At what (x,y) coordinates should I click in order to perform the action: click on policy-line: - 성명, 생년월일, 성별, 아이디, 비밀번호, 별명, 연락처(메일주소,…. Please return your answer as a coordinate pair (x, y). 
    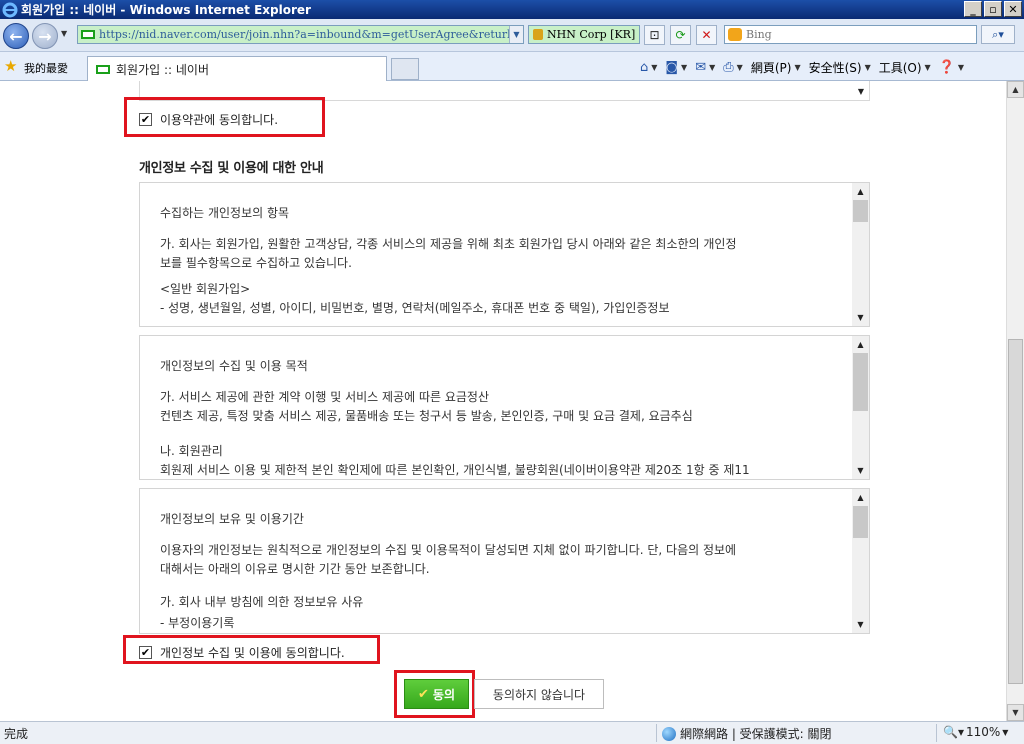
    Looking at the image, I should click on (415, 308).